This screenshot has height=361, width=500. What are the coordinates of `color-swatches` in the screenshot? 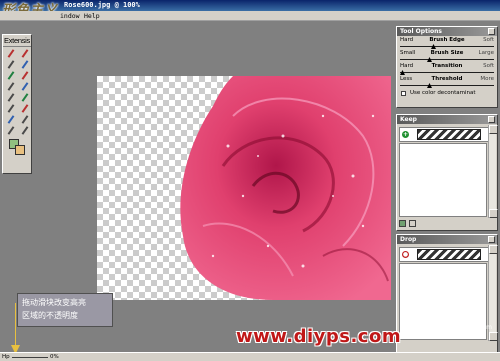 It's located at (17, 148).